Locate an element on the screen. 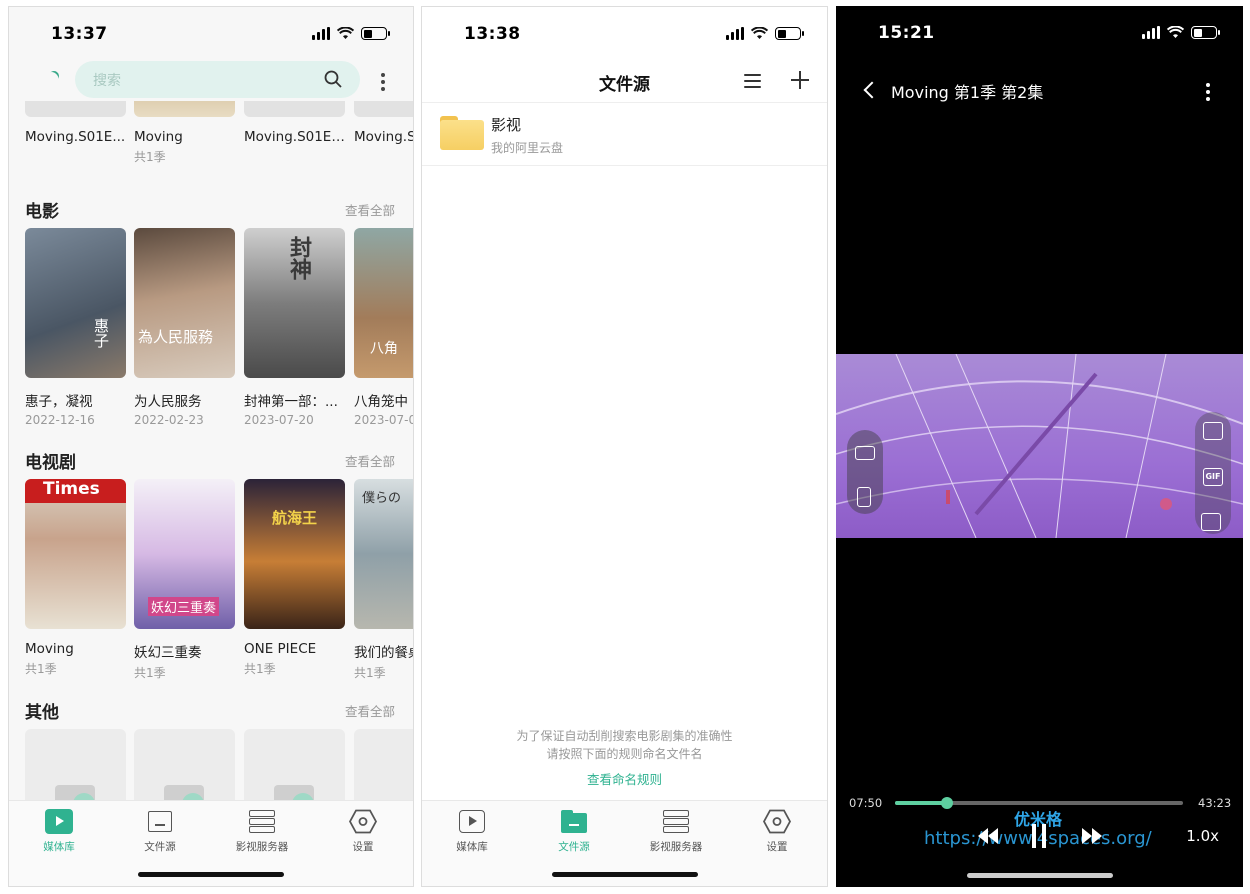 The width and height of the screenshot is (1250, 894). total-time: 43:23 is located at coordinates (1215, 803).